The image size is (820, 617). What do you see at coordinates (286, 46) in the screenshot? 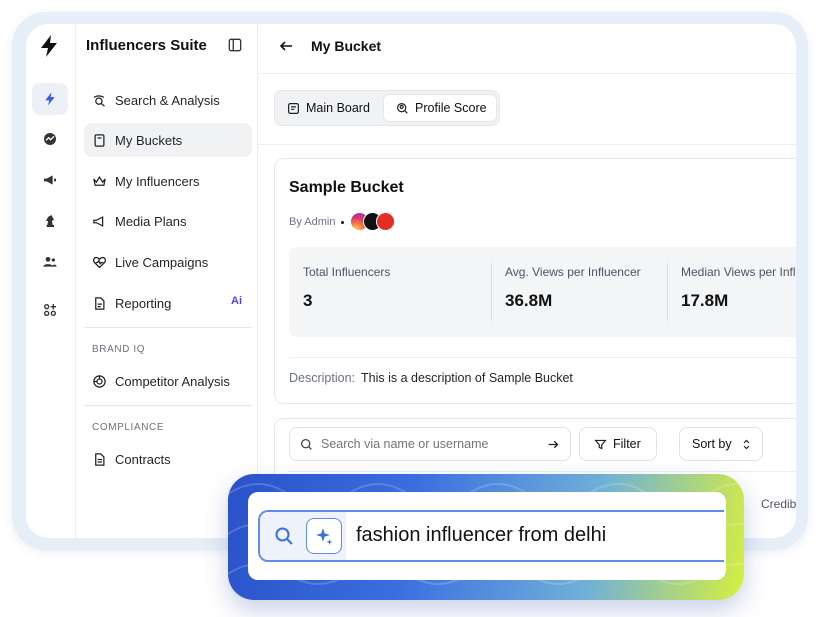
I see `back-arrow-icon` at bounding box center [286, 46].